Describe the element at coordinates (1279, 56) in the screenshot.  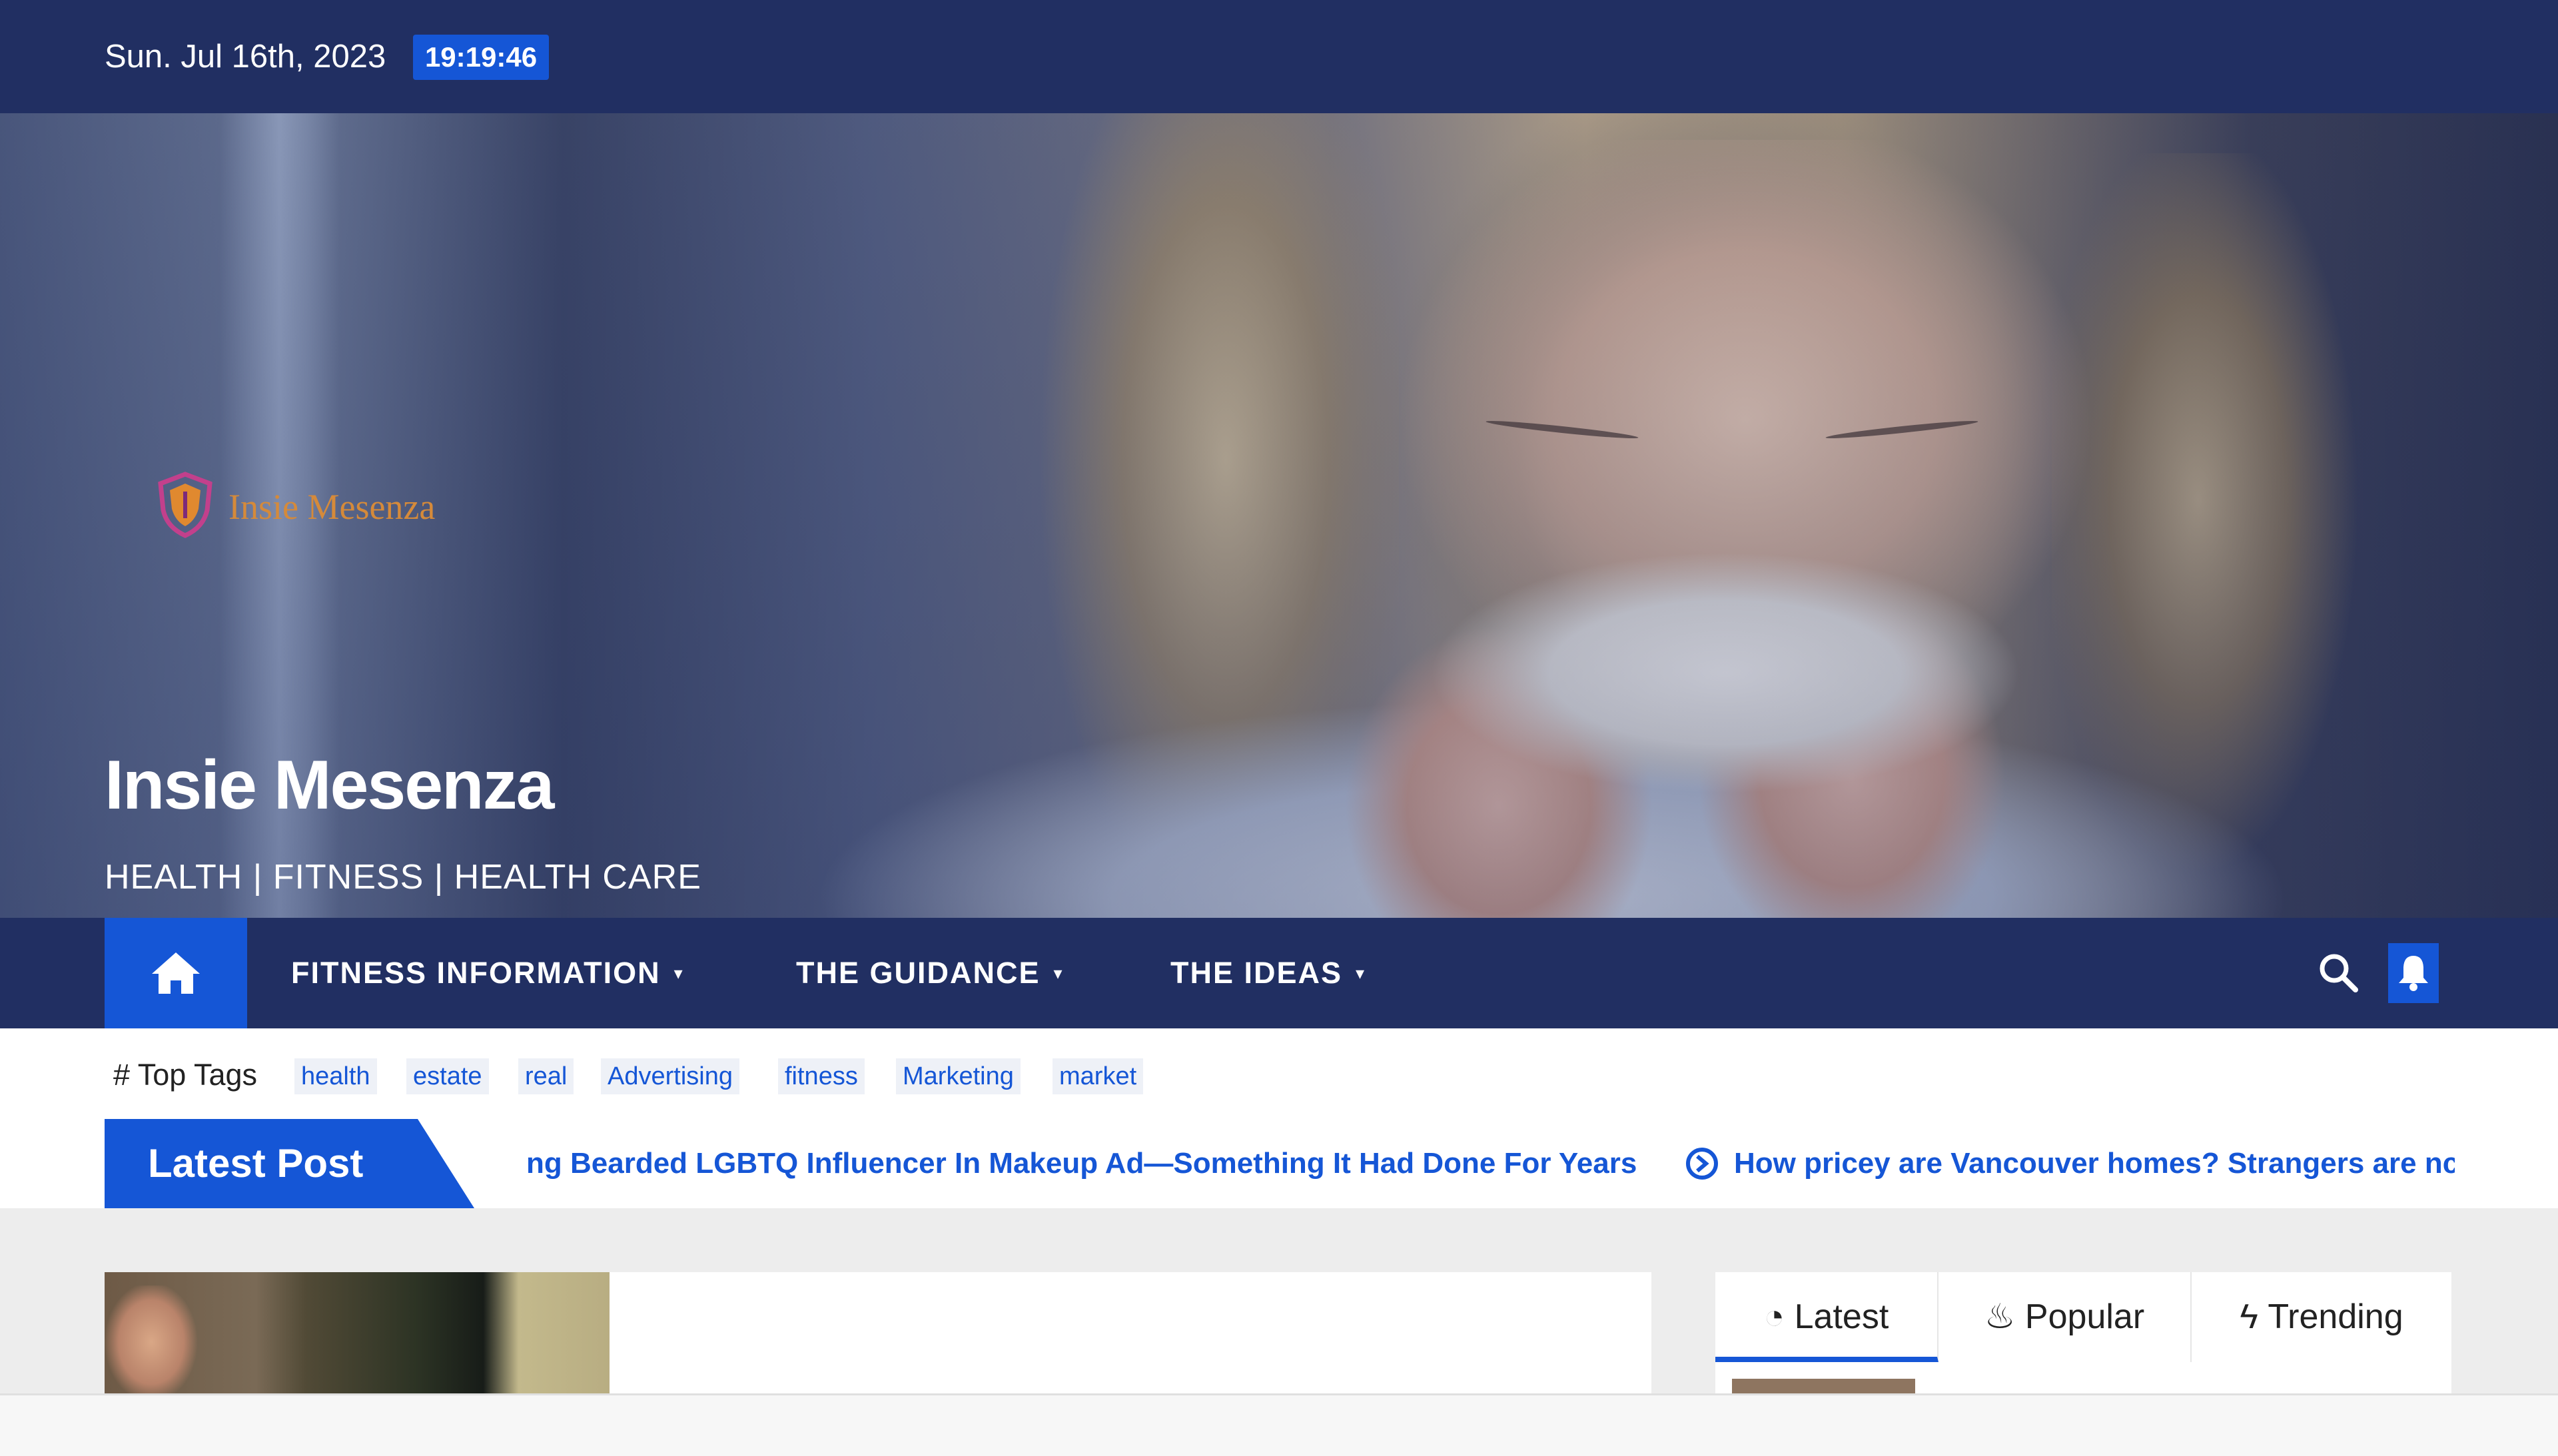
I see `top-bar: Sun. Jul 16th, 2023 19:19:46` at that location.